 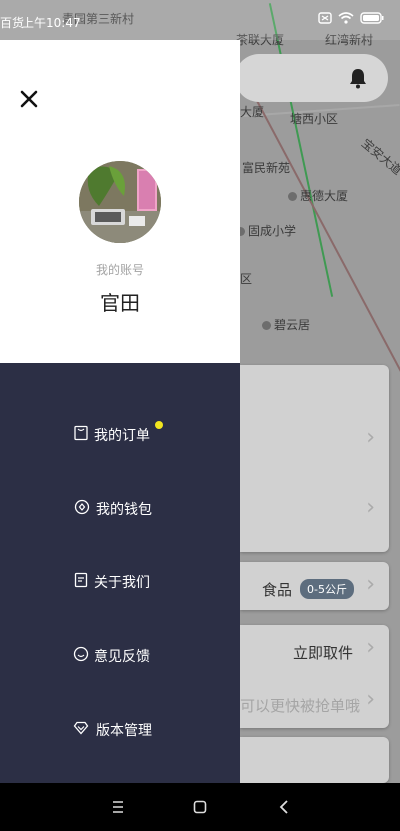 What do you see at coordinates (300, 706) in the screenshot?
I see `hint-text: 可以更快被抢单哦` at bounding box center [300, 706].